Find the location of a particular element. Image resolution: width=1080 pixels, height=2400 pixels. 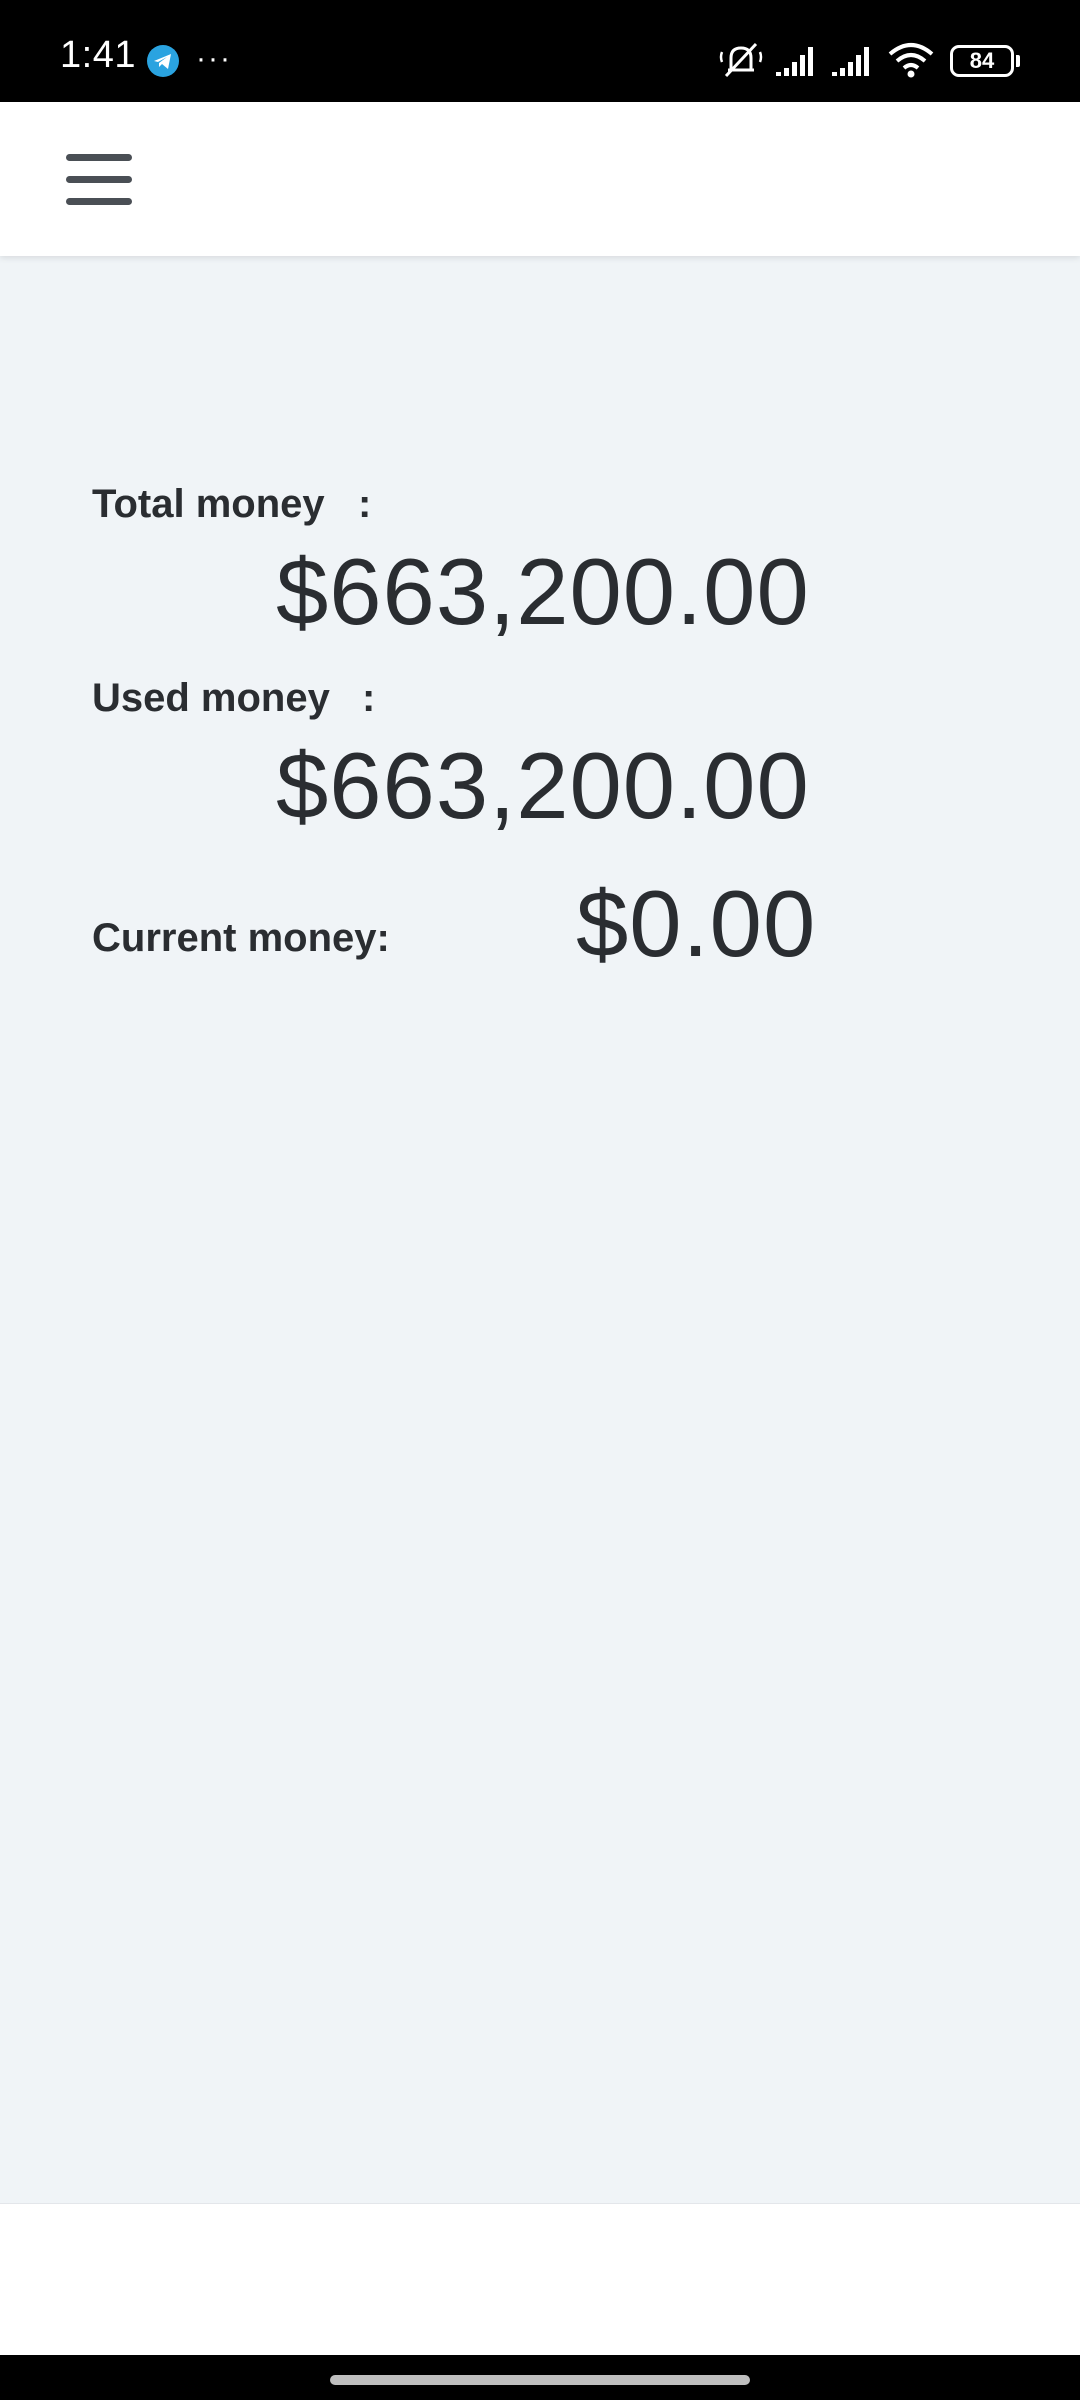

total-money-colon: : is located at coordinates (365, 504).